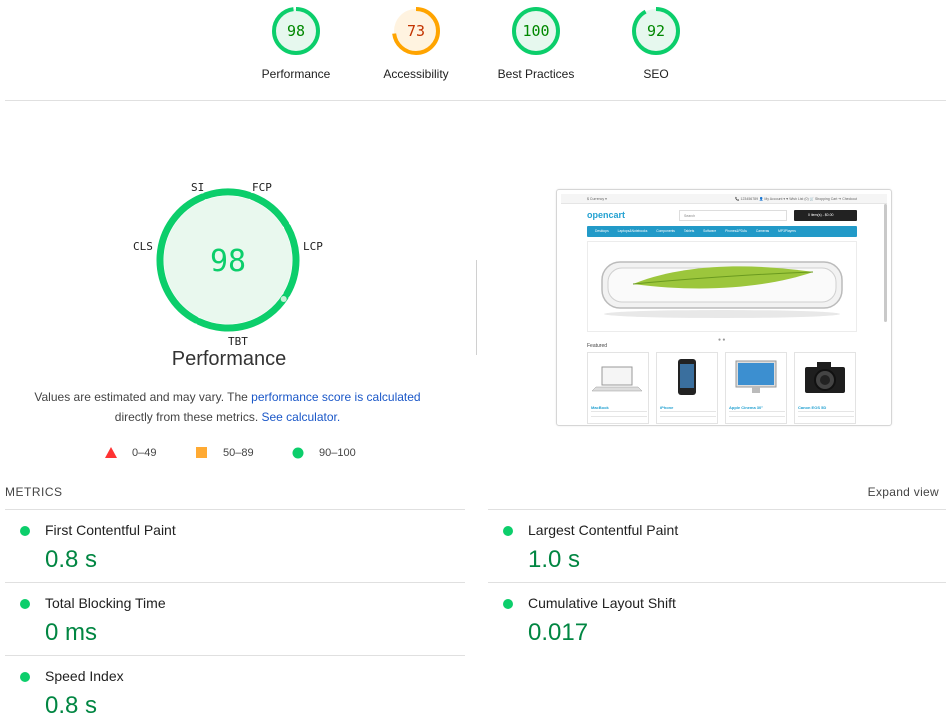  What do you see at coordinates (600, 407) in the screenshot?
I see `thumb-product-name: MacBook` at bounding box center [600, 407].